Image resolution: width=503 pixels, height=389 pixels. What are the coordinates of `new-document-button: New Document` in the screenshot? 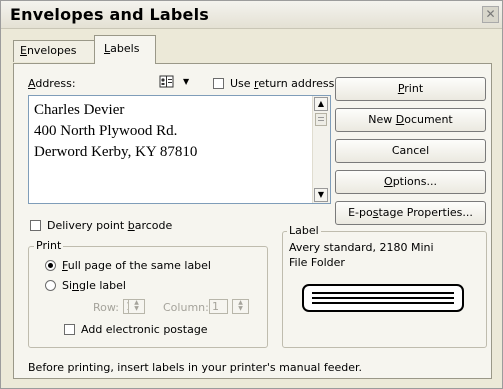 It's located at (410, 120).